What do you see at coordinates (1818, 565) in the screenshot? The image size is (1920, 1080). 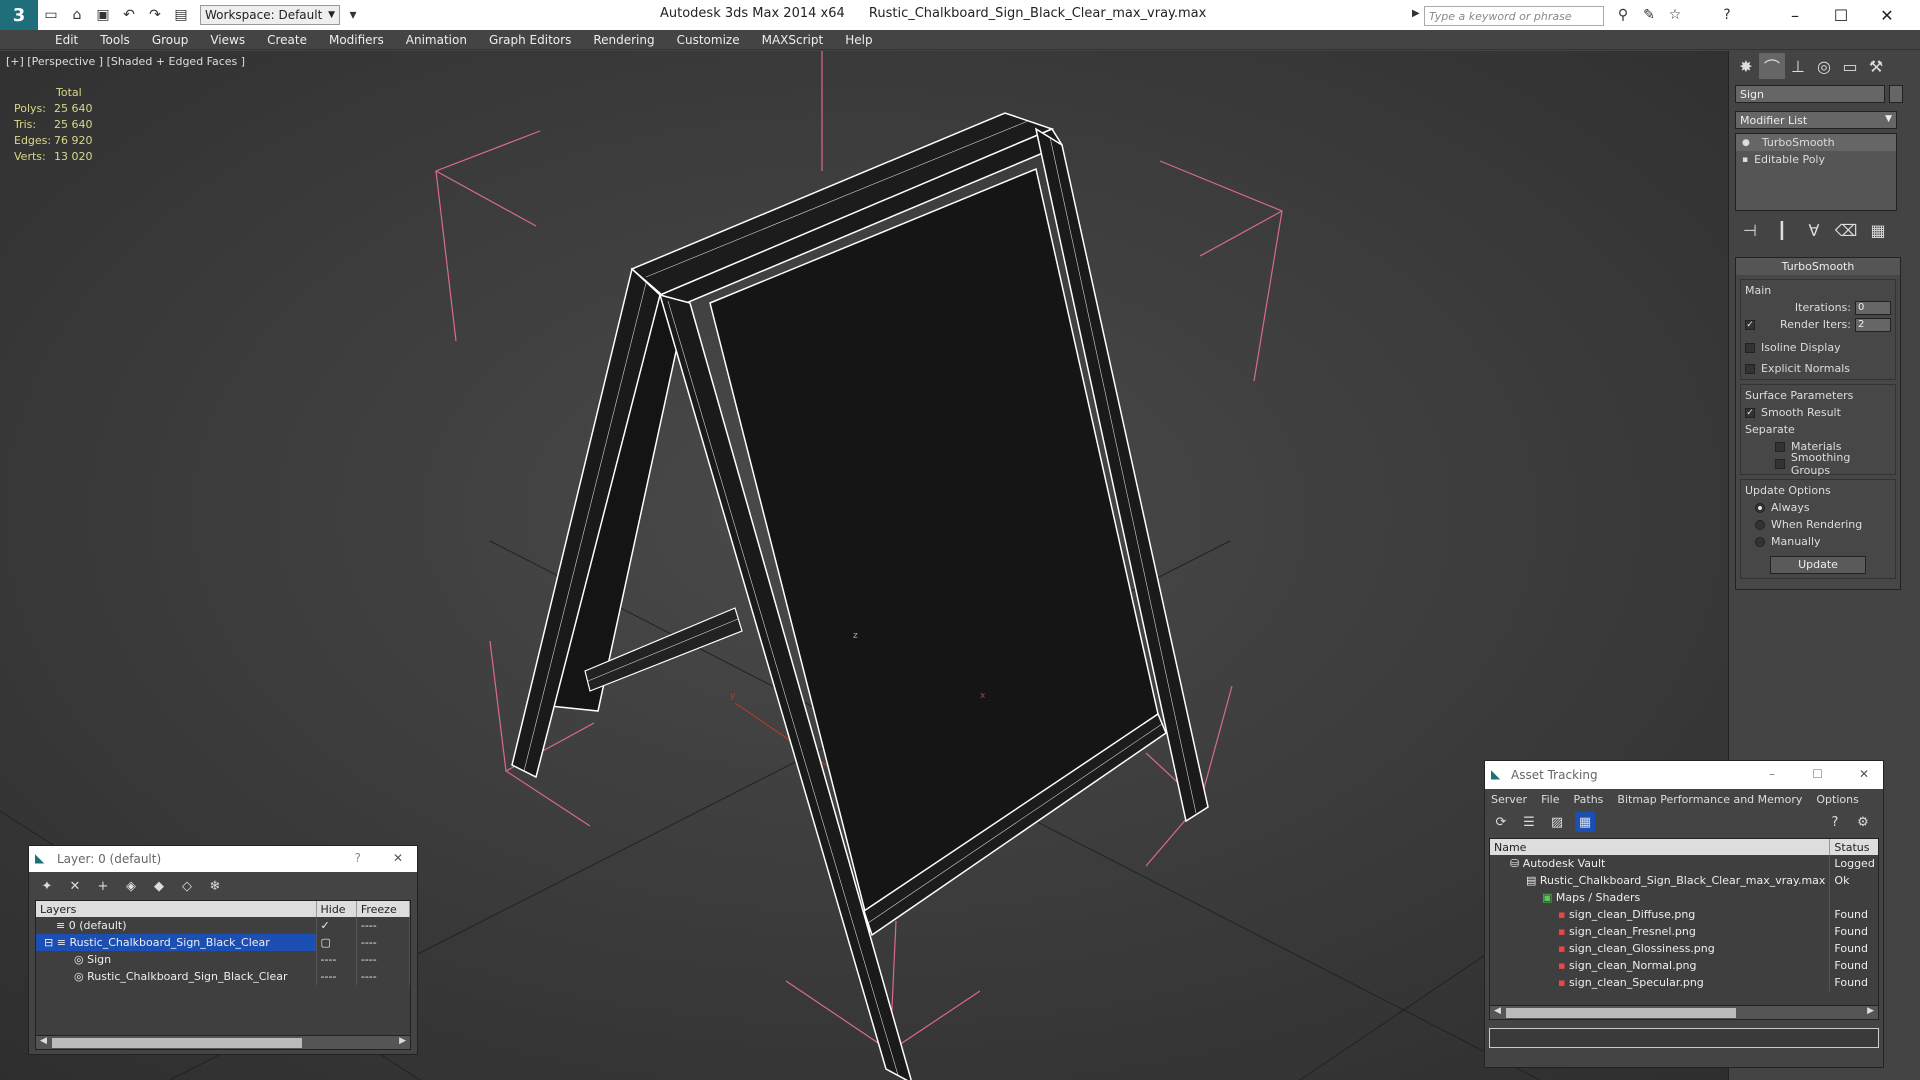 I see `update-button: Update` at bounding box center [1818, 565].